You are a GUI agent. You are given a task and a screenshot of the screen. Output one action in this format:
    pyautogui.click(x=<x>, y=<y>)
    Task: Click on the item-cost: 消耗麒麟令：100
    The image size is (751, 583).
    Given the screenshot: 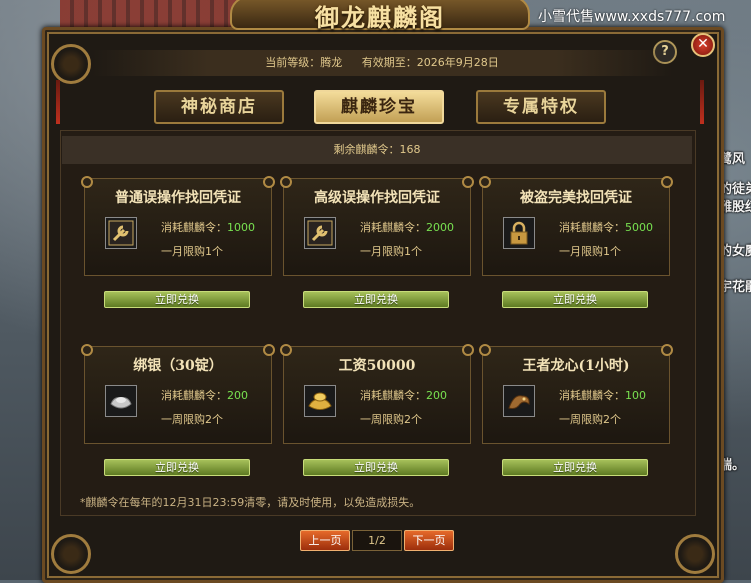 What is the action you would take?
    pyautogui.click(x=602, y=395)
    